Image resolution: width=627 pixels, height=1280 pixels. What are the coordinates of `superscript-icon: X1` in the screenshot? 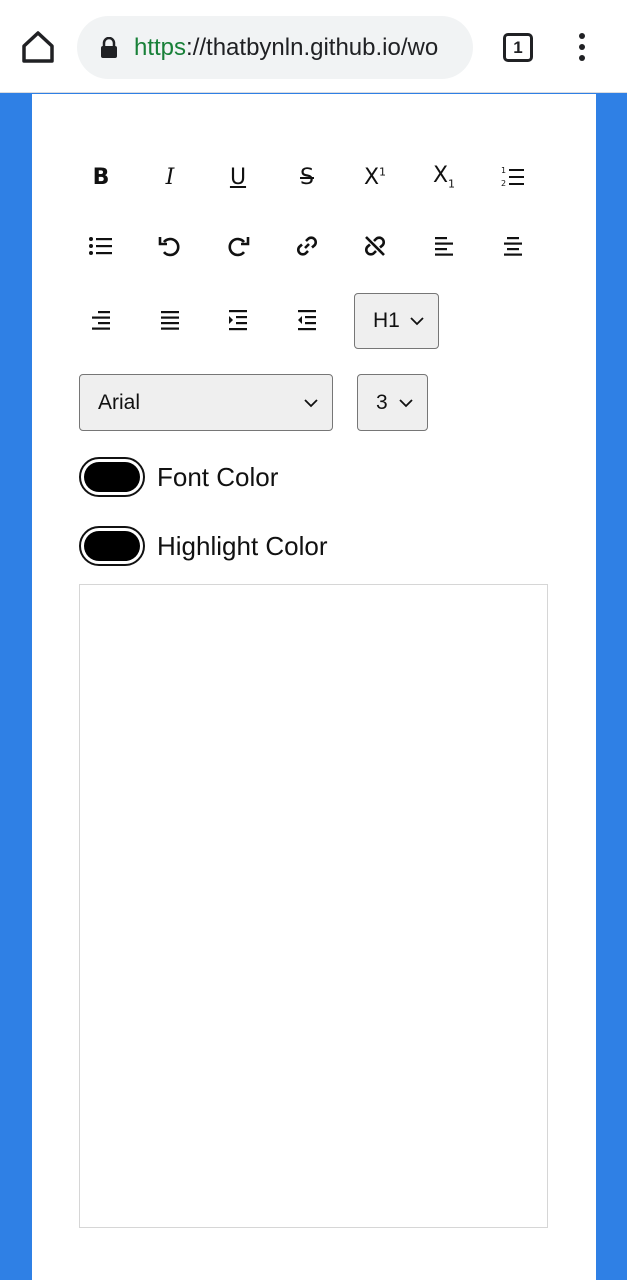 It's located at (375, 177).